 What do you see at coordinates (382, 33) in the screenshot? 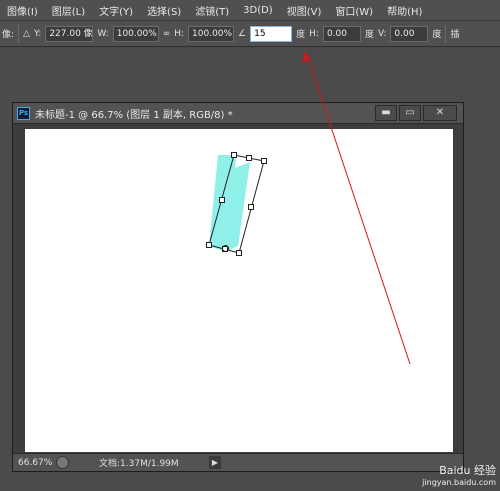
I see `vskew-label: V:` at bounding box center [382, 33].